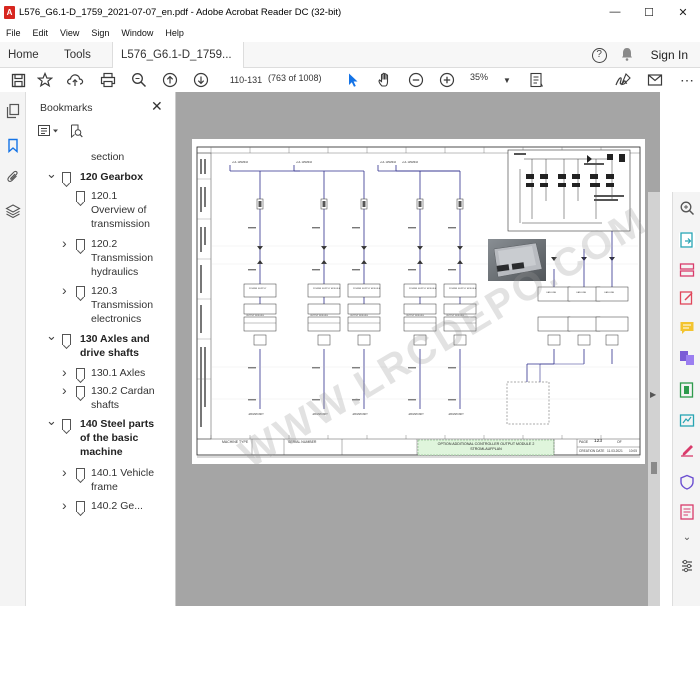 Image resolution: width=700 pixels, height=700 pixels. Describe the element at coordinates (174, 33) in the screenshot. I see `menu-help: Help` at that location.